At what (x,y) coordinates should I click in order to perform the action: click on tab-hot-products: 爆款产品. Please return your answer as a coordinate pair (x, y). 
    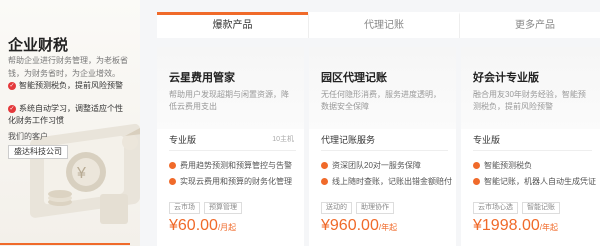
    Looking at the image, I should click on (232, 25).